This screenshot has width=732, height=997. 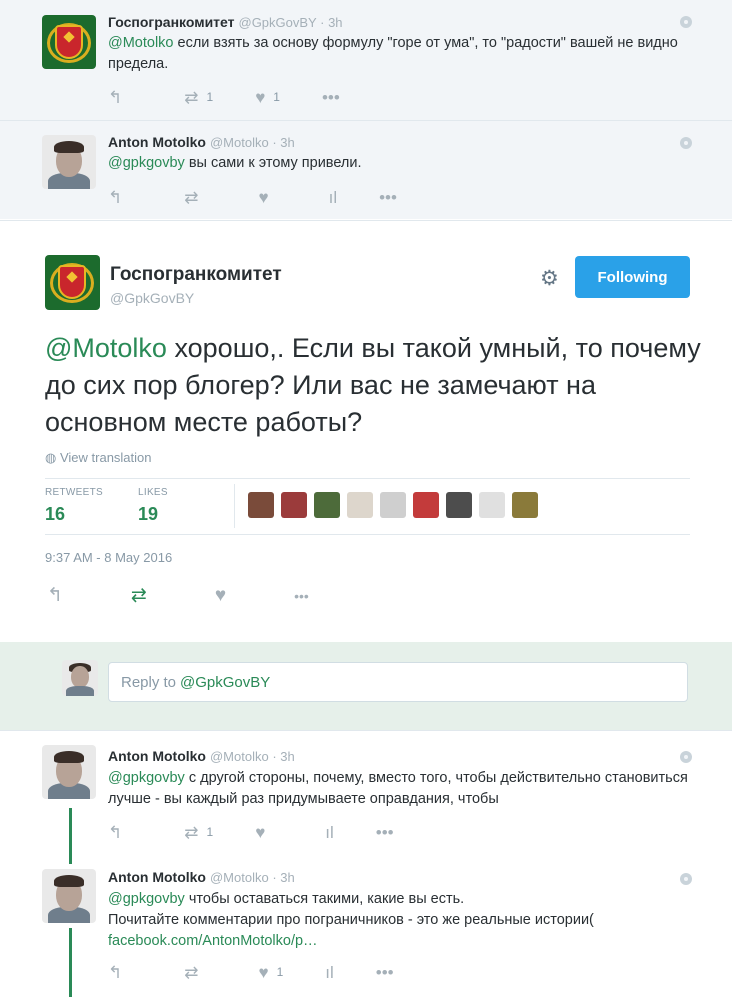 I want to click on like-count: 1, so click(x=280, y=972).